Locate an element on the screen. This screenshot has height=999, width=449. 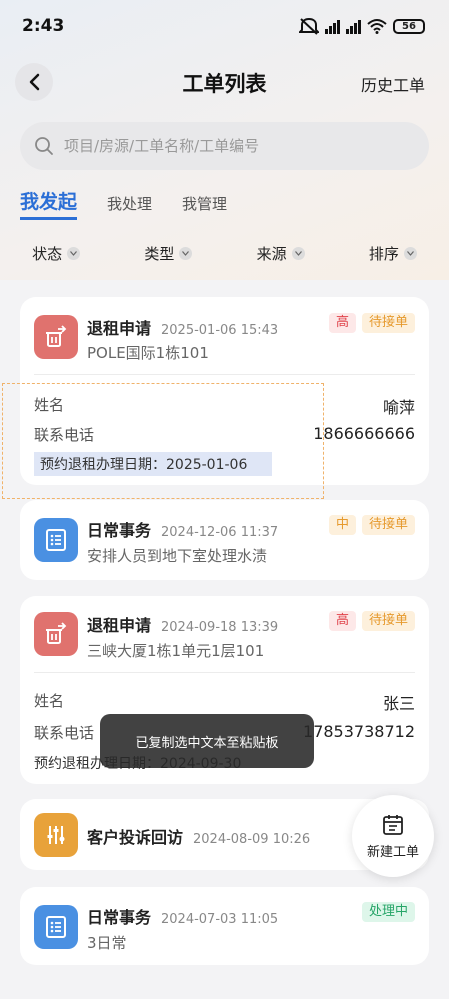
phone-value: 1866666666 is located at coordinates (364, 433).